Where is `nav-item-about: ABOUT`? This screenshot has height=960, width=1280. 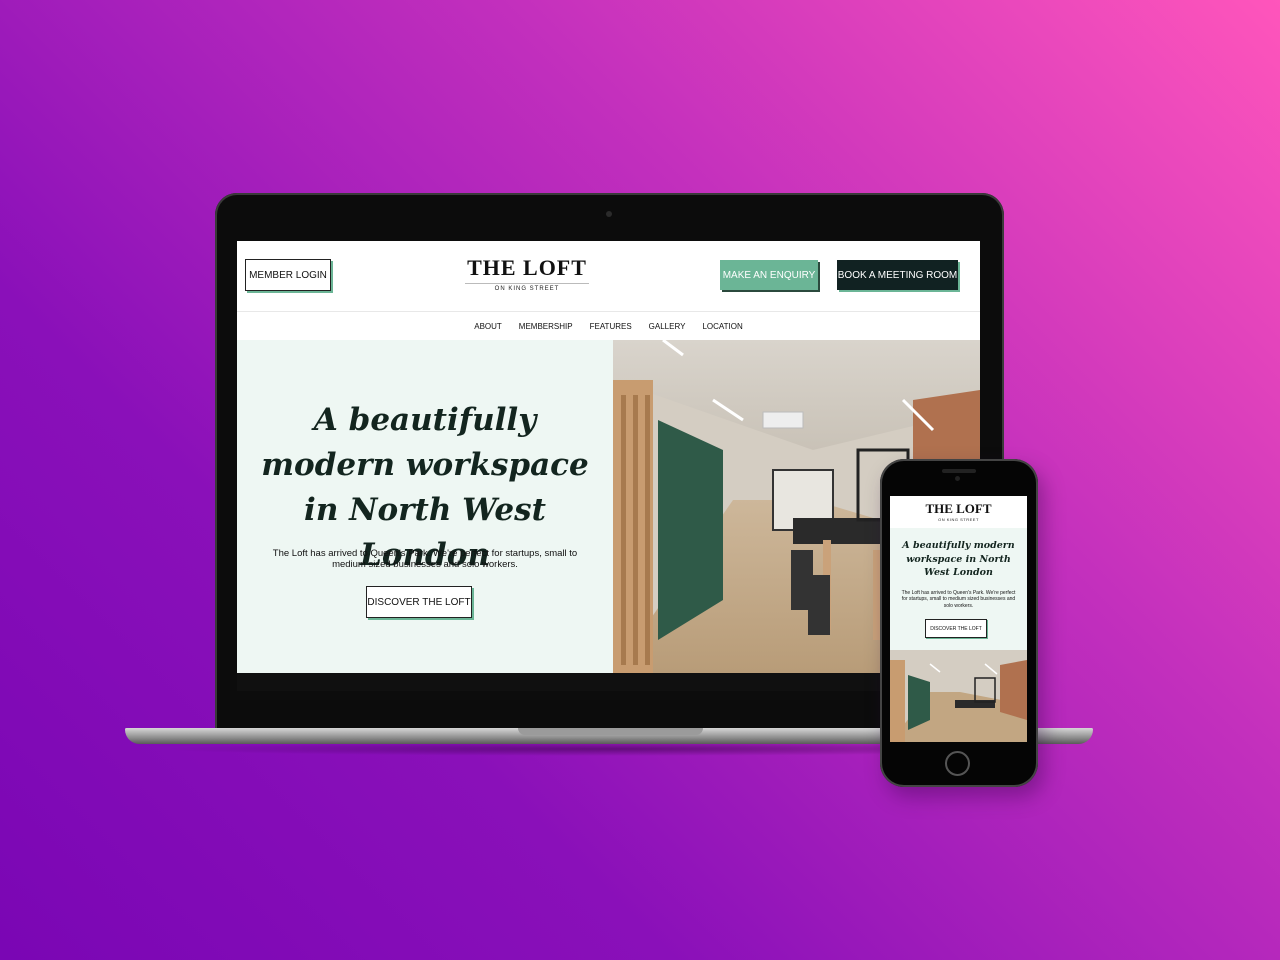 nav-item-about: ABOUT is located at coordinates (488, 326).